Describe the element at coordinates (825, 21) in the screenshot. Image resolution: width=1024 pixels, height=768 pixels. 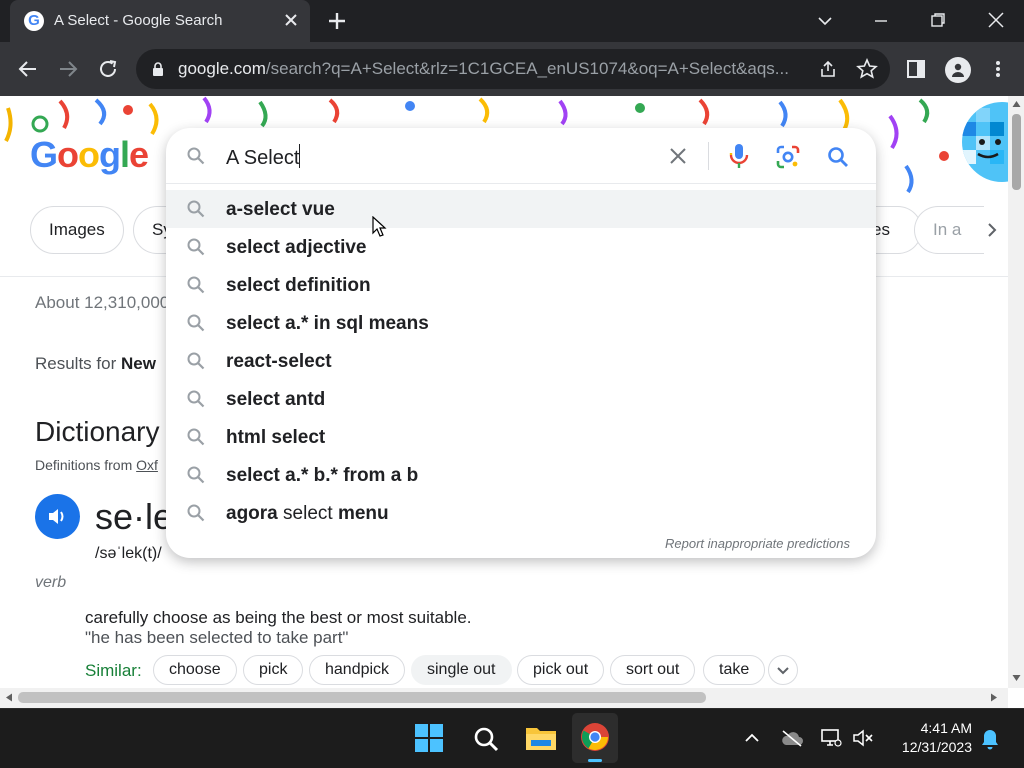
I see `tab-search-chevron-down-icon` at that location.